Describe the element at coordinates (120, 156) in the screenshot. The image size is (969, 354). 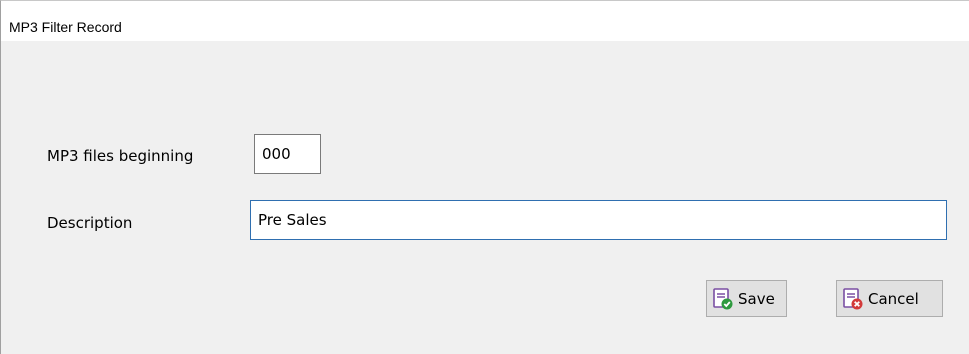
I see `mp3-files-beginning-label: MP3 files beginning` at that location.